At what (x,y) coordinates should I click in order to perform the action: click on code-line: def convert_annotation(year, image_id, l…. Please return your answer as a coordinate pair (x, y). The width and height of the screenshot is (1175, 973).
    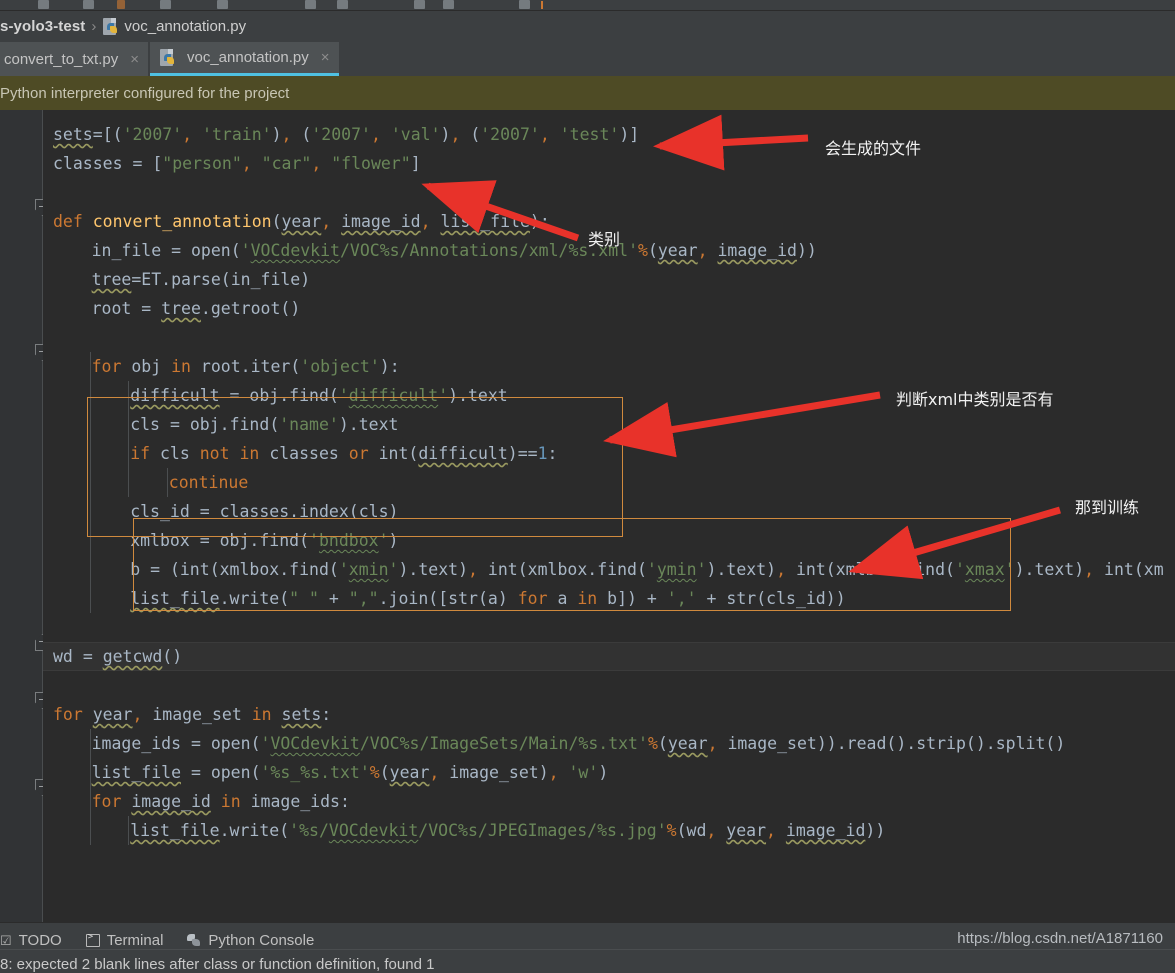
    Looking at the image, I should click on (301, 221).